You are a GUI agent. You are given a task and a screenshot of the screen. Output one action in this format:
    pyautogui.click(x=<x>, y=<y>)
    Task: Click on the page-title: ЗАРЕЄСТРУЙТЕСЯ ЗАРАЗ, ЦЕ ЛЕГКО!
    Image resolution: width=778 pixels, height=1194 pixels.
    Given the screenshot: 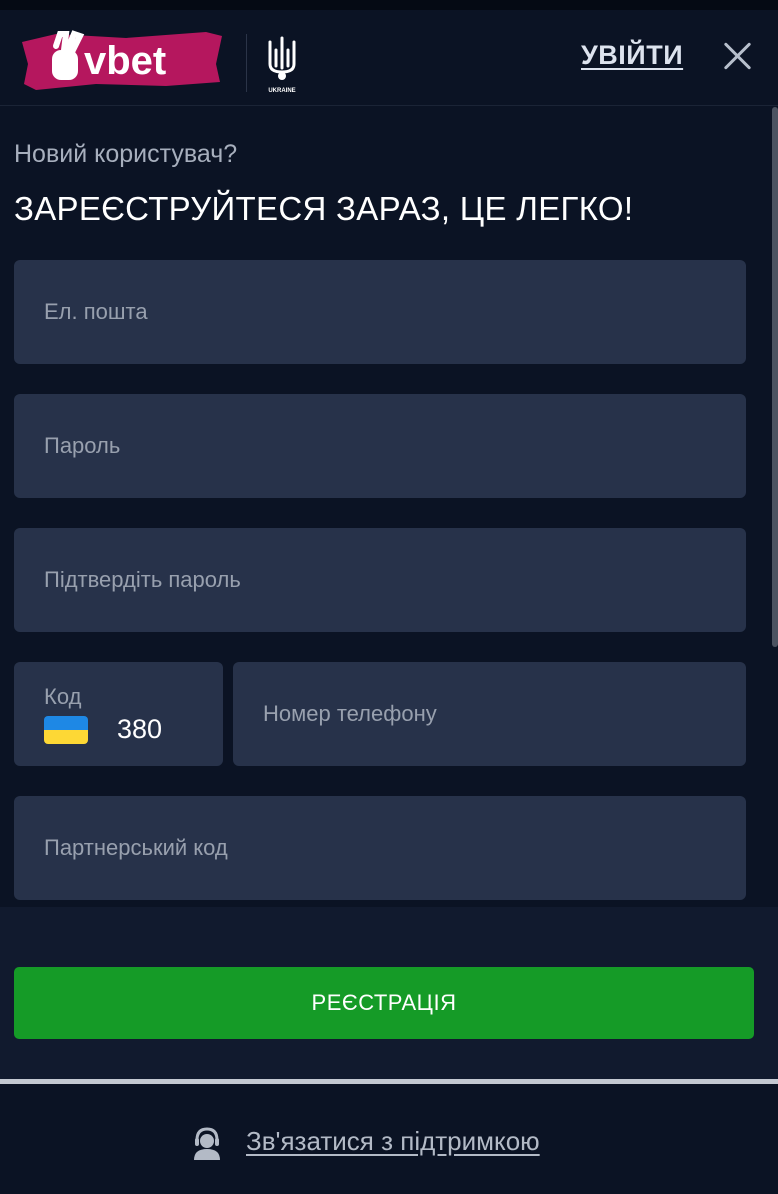 What is the action you would take?
    pyautogui.click(x=324, y=208)
    